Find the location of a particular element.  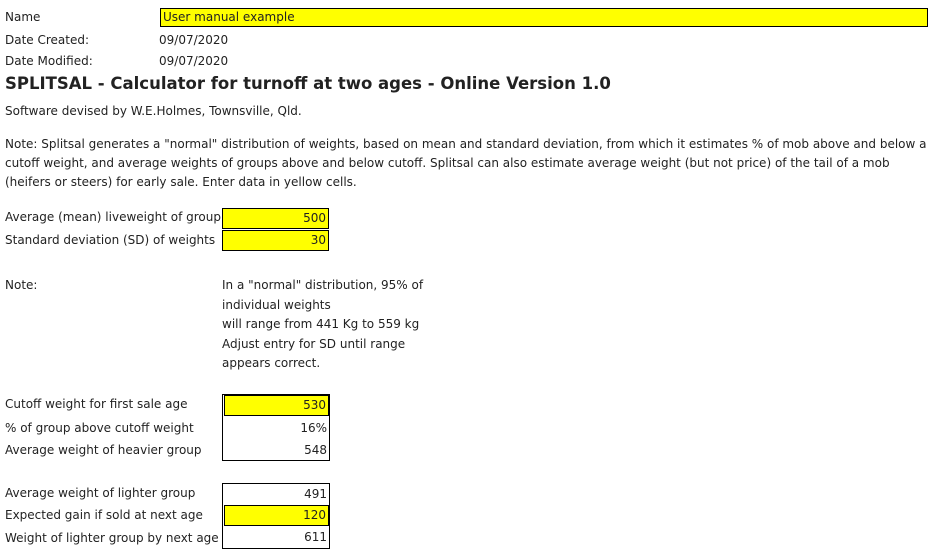

mean-label: Average (mean) liveweight of group is located at coordinates (113, 217).